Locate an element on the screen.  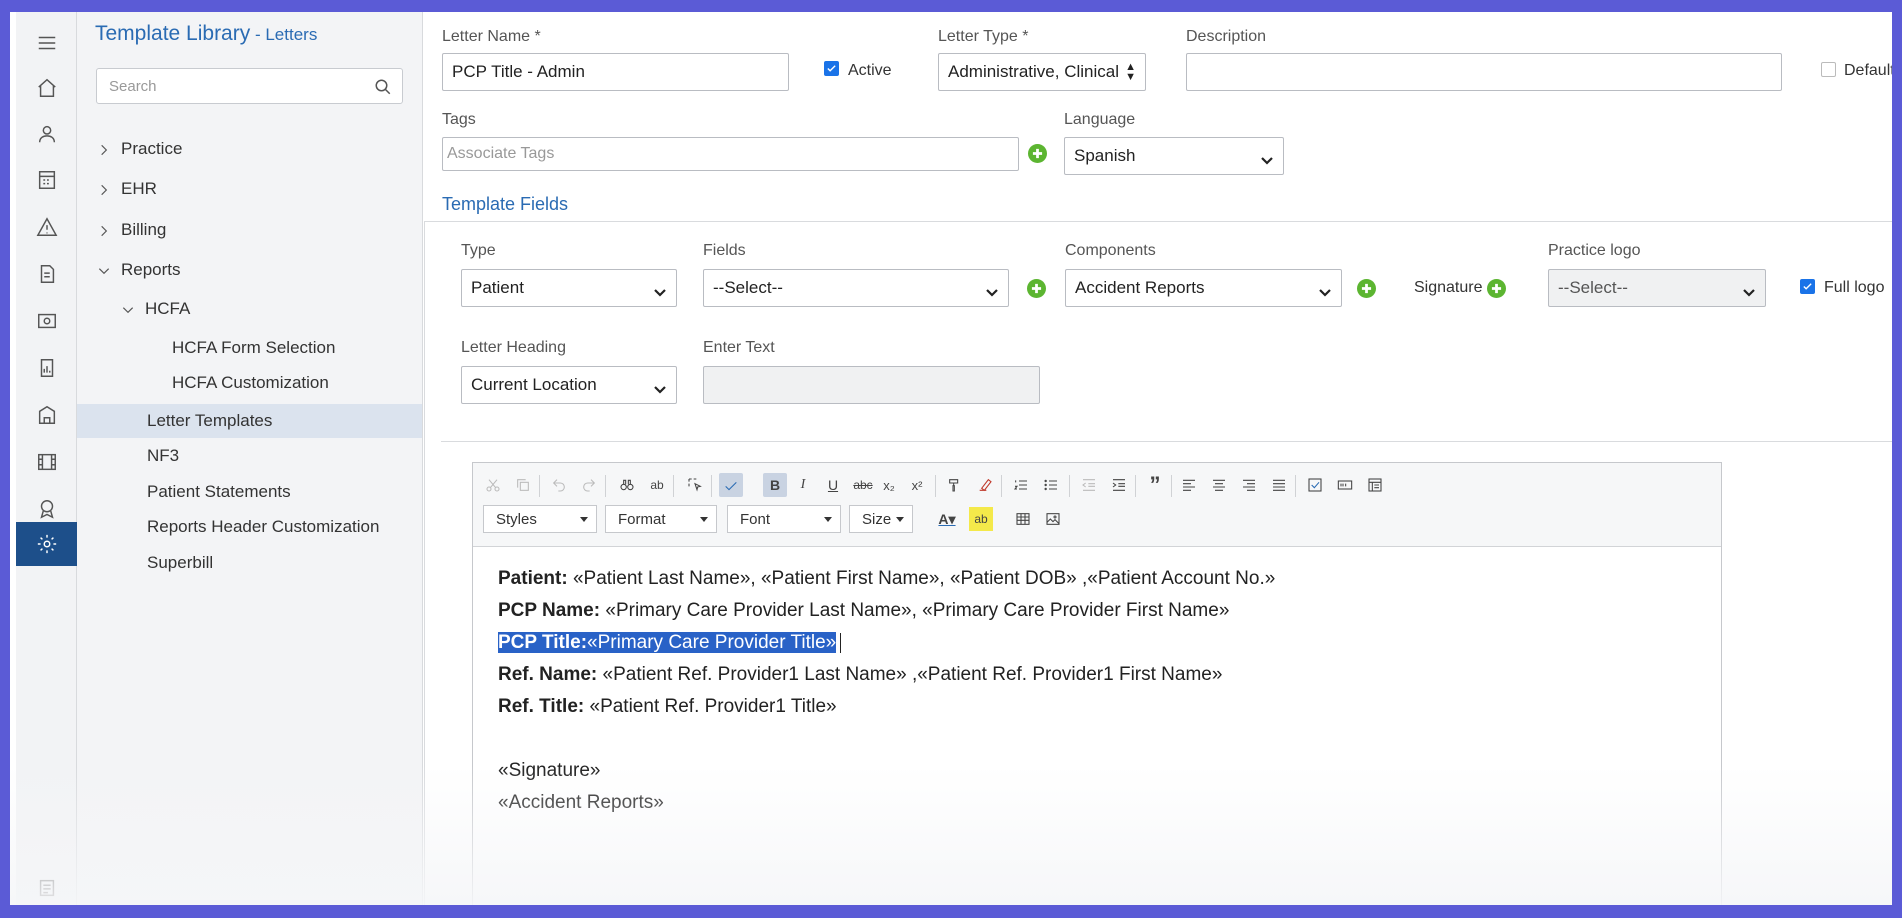
tree-item-patient-statements: Patient Statements is located at coordinates (219, 492).